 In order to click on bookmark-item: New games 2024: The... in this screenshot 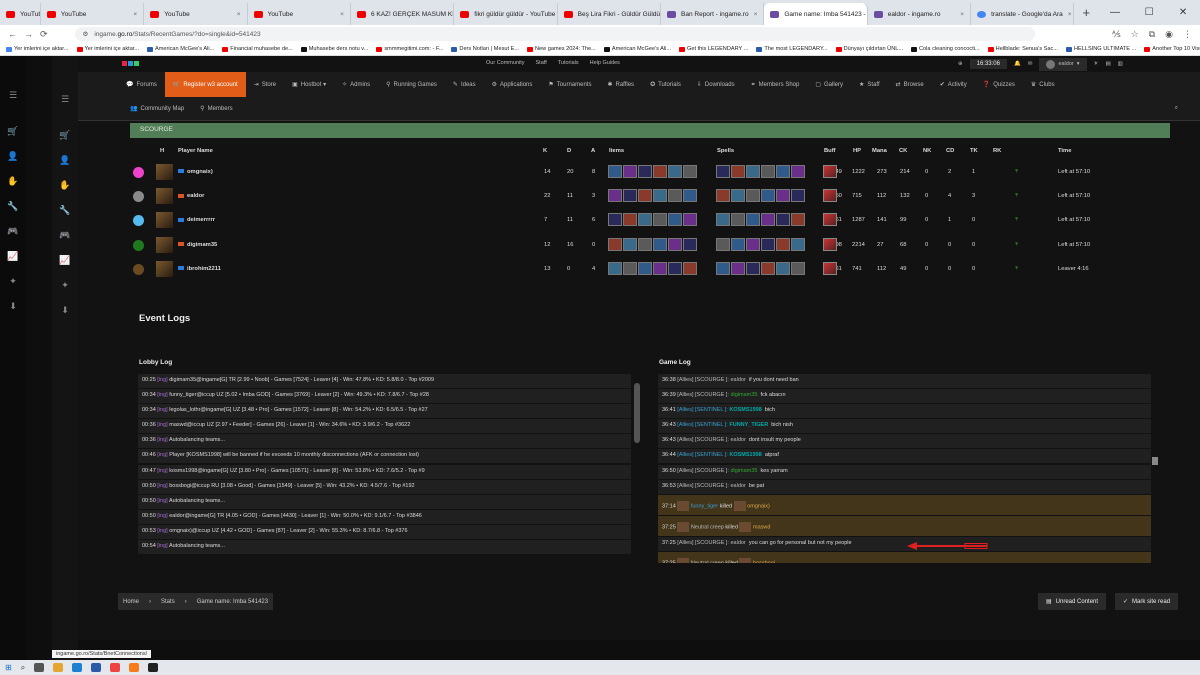, I will do `click(561, 49)`.